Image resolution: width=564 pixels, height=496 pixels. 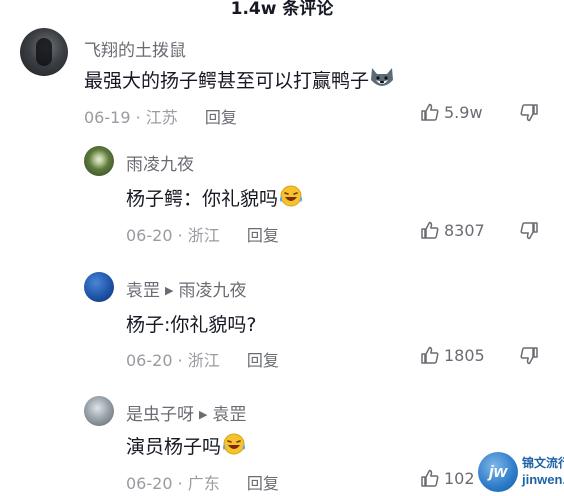 I want to click on like-button: 8307, so click(x=452, y=230).